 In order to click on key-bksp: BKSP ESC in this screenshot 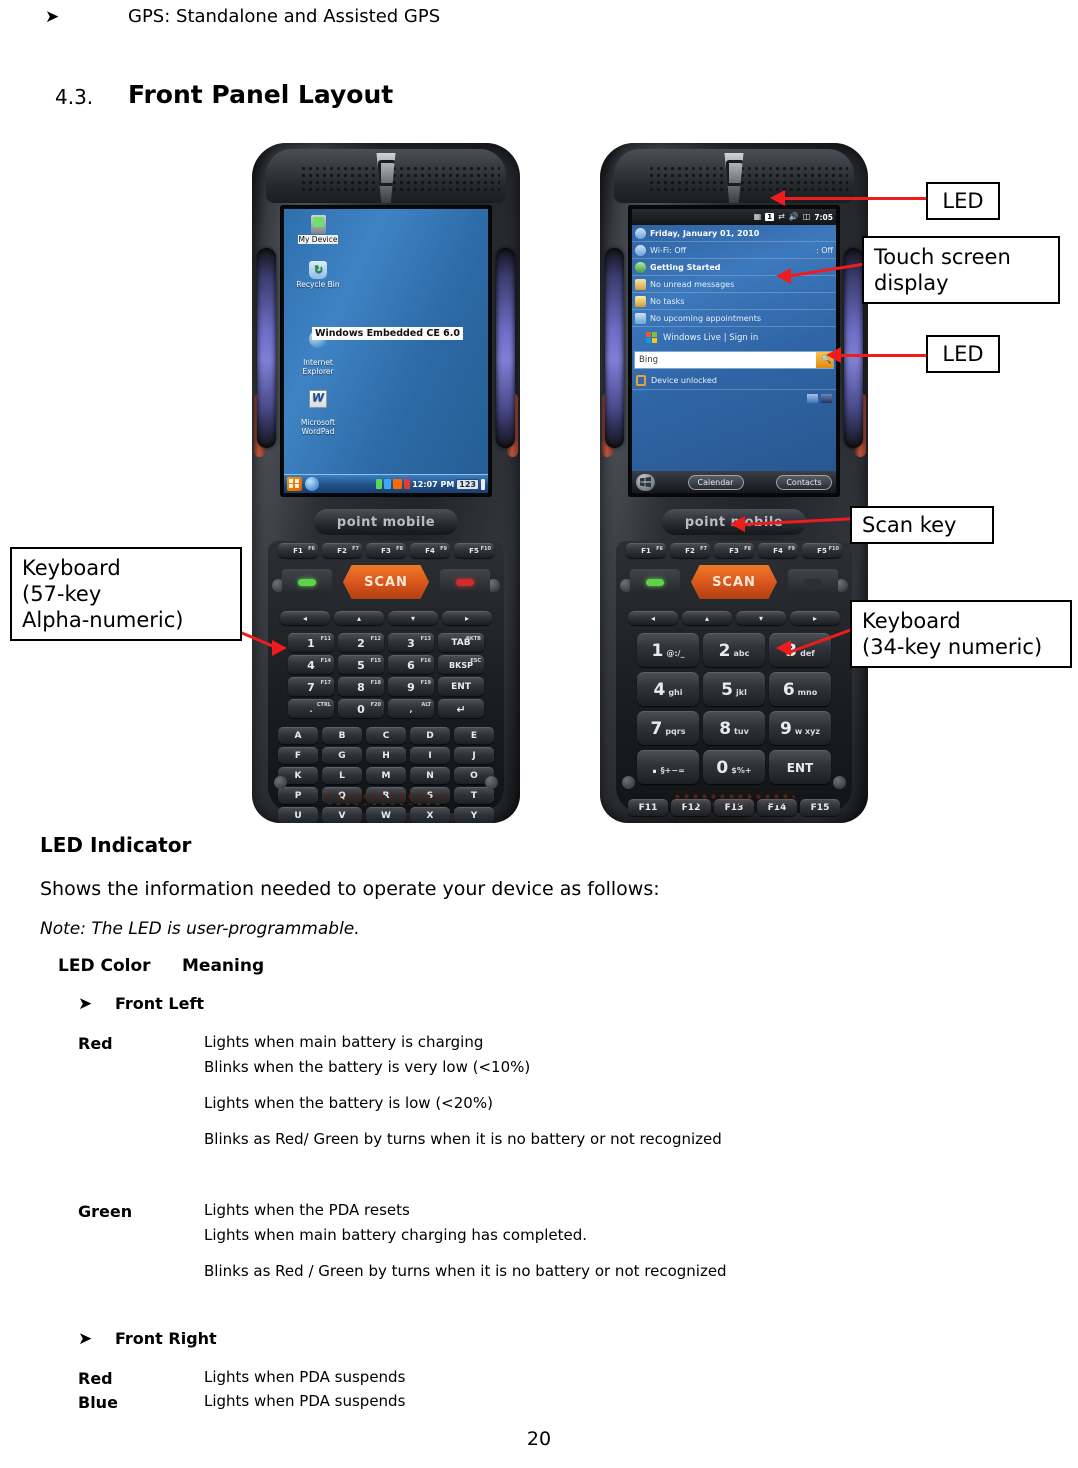, I will do `click(461, 664)`.